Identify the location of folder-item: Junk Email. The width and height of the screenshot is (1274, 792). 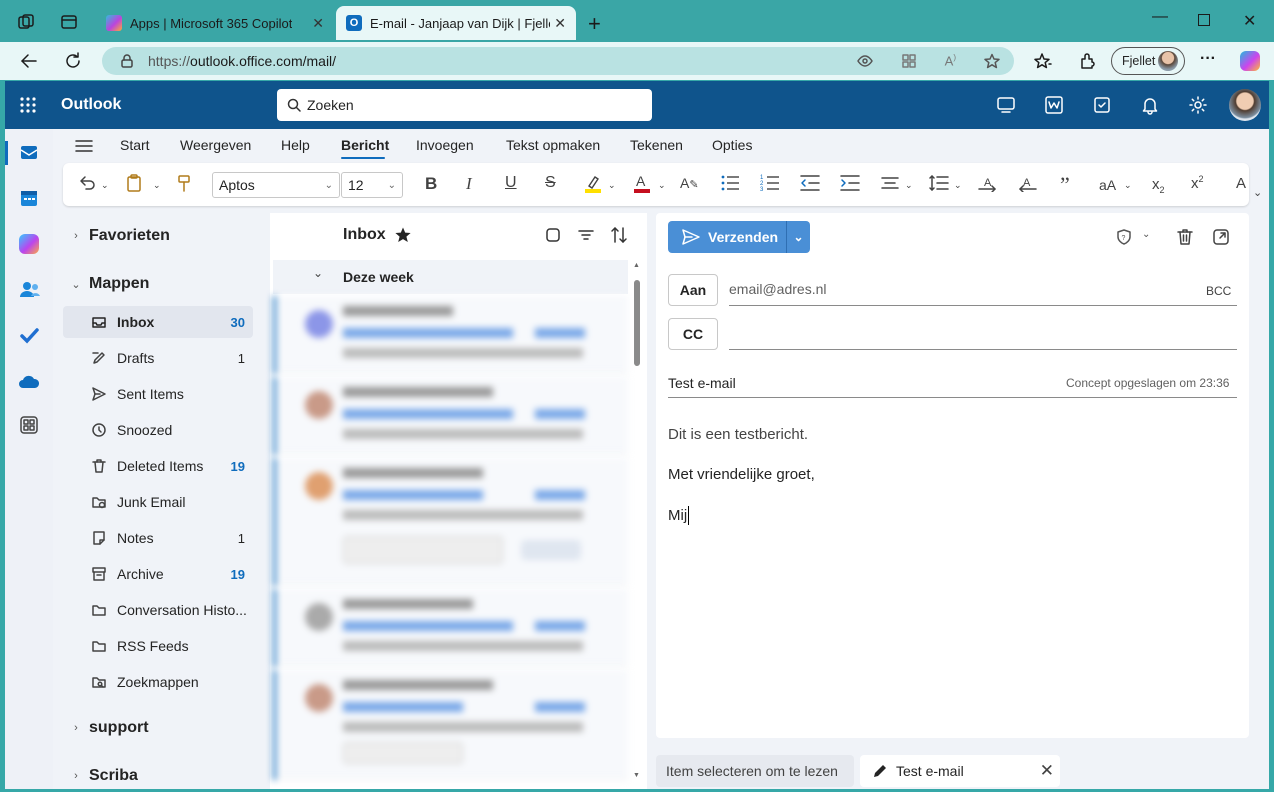
(158, 502).